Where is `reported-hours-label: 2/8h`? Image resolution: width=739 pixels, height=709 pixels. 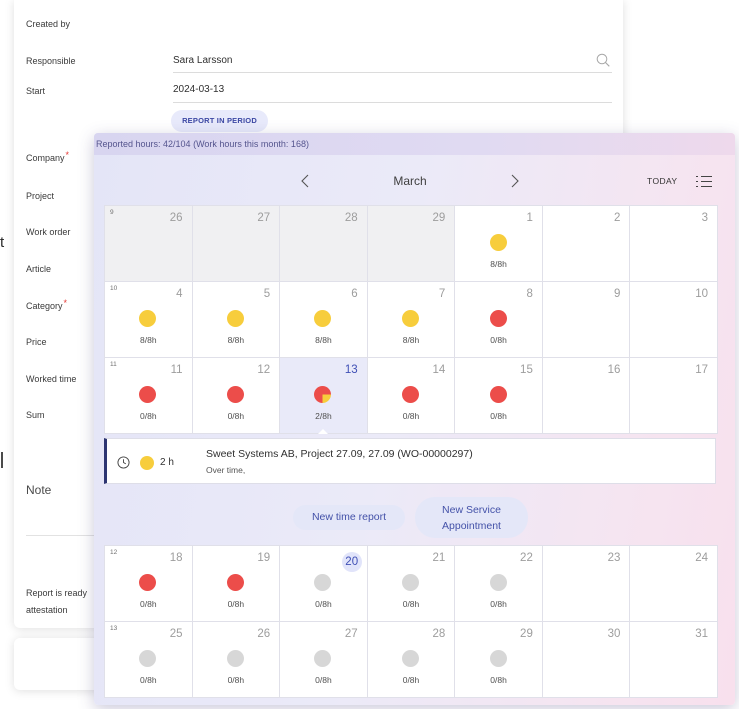
reported-hours-label: 2/8h is located at coordinates (323, 416).